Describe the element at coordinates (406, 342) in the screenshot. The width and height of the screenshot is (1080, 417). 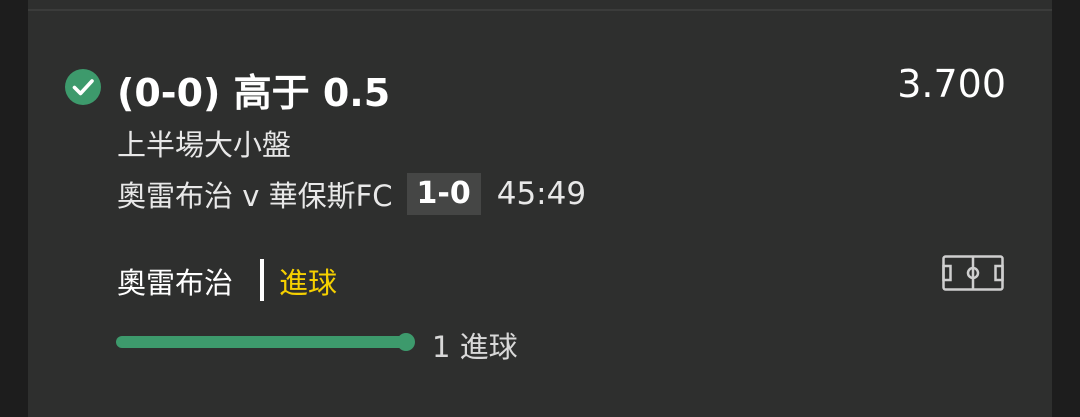
I see `progress-knob` at that location.